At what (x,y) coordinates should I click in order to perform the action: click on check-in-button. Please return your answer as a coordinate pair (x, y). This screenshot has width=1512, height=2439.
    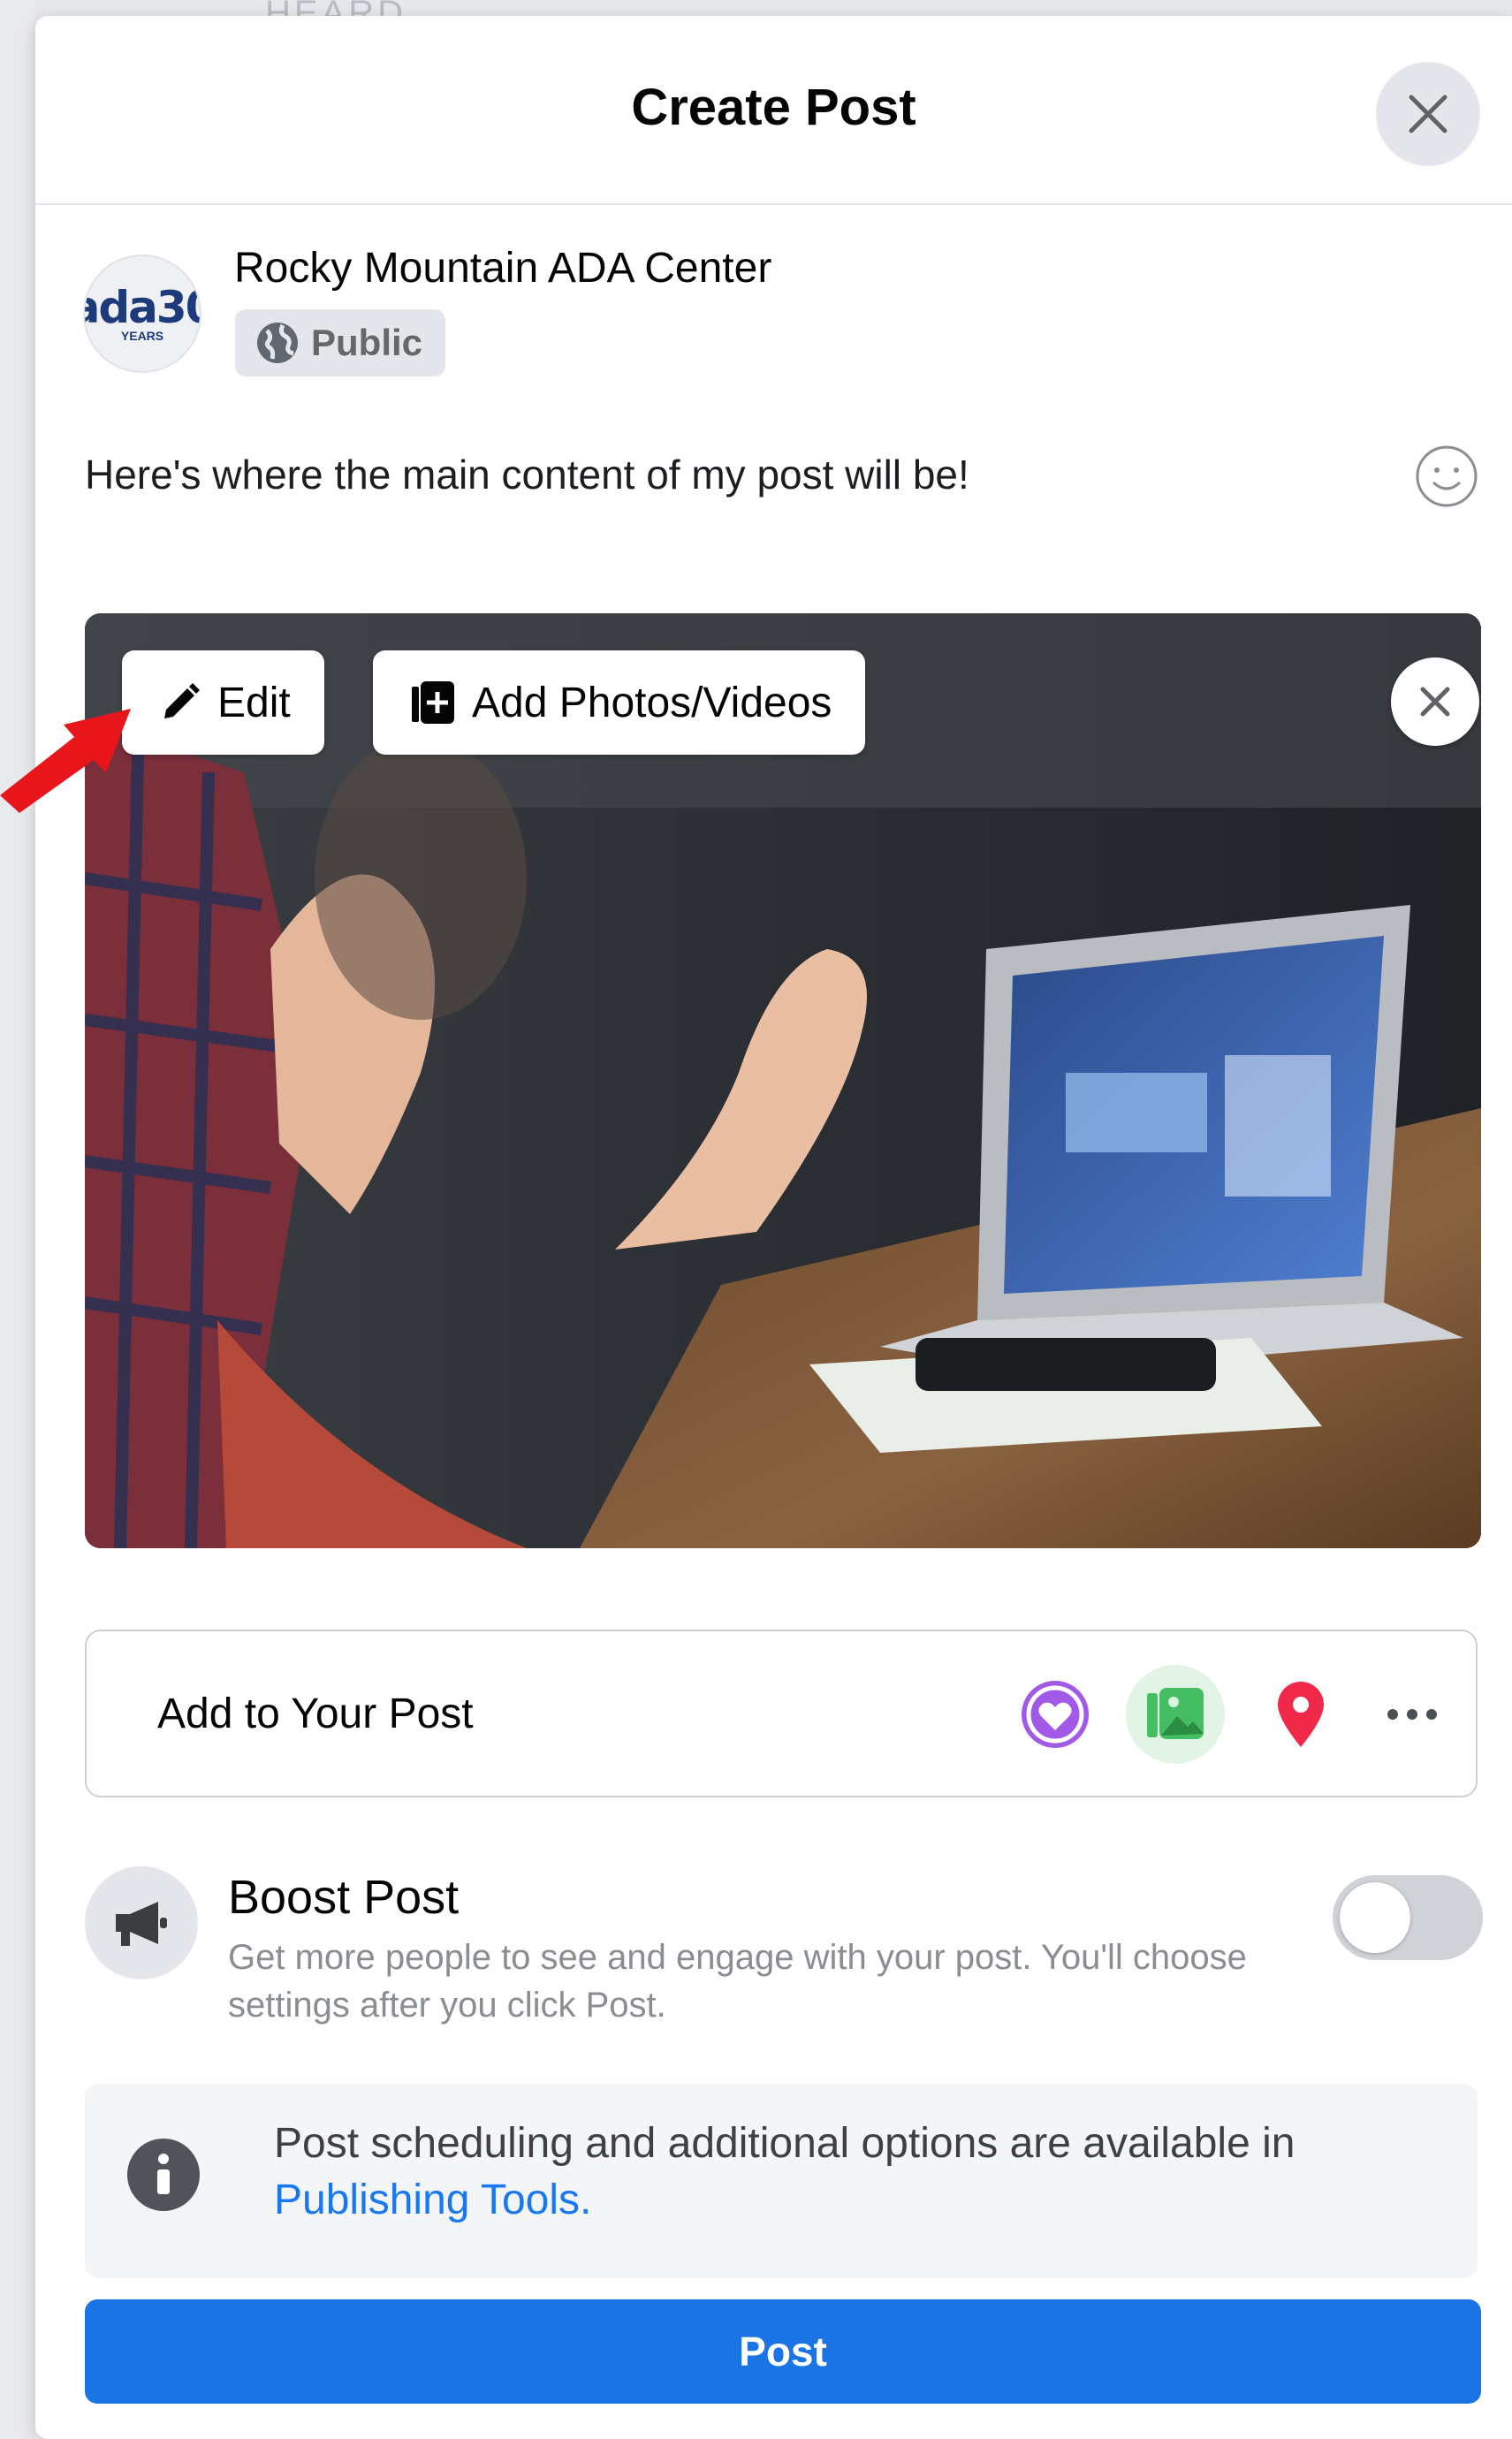
    Looking at the image, I should click on (1300, 1714).